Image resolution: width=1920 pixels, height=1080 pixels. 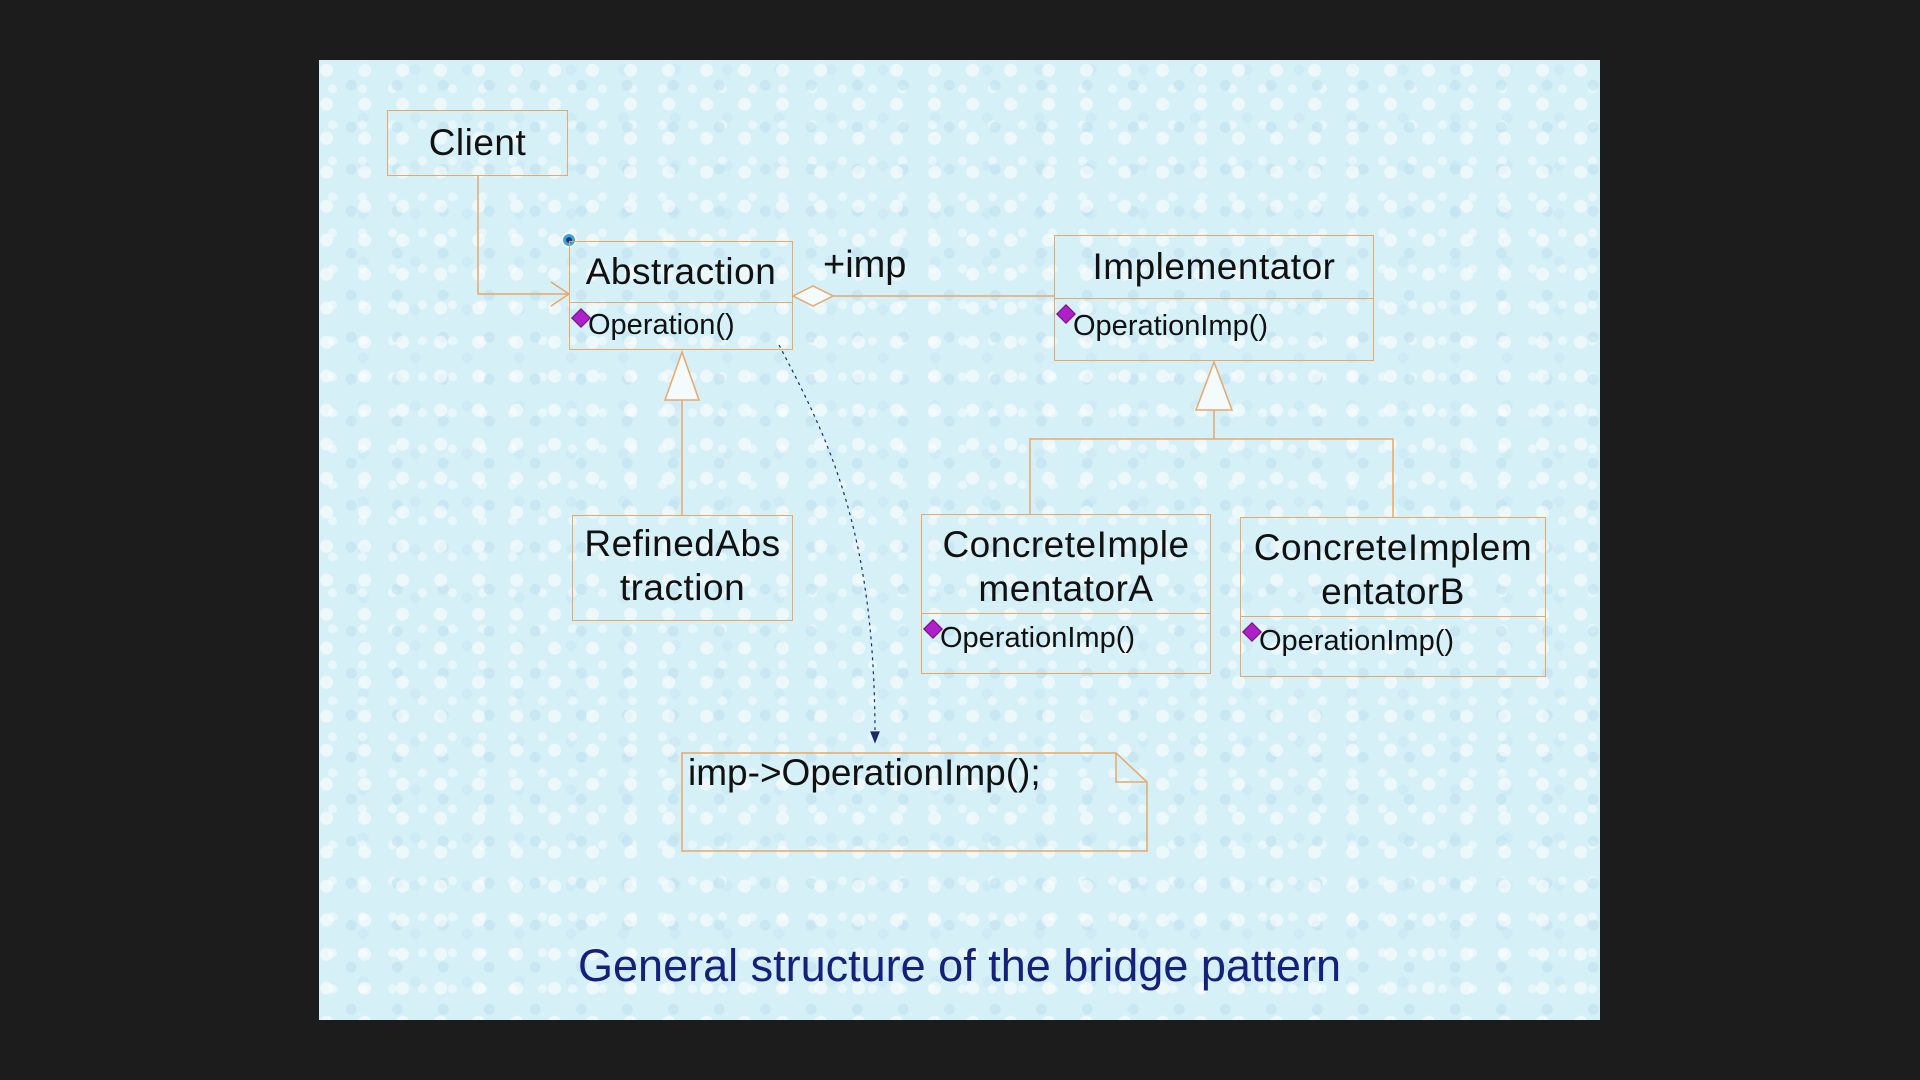 What do you see at coordinates (682, 543) in the screenshot?
I see `class-name-line1: RefinedAbs` at bounding box center [682, 543].